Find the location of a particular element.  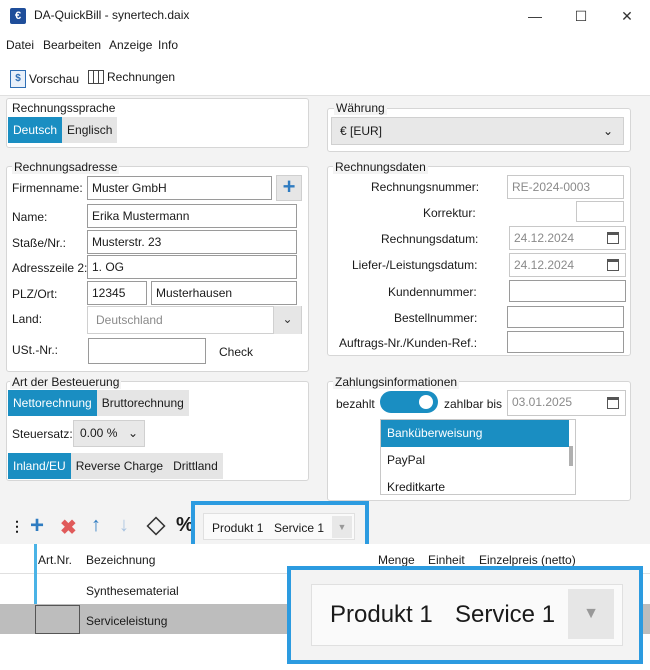

invoices-label: Rechnungen is located at coordinates (141, 77).